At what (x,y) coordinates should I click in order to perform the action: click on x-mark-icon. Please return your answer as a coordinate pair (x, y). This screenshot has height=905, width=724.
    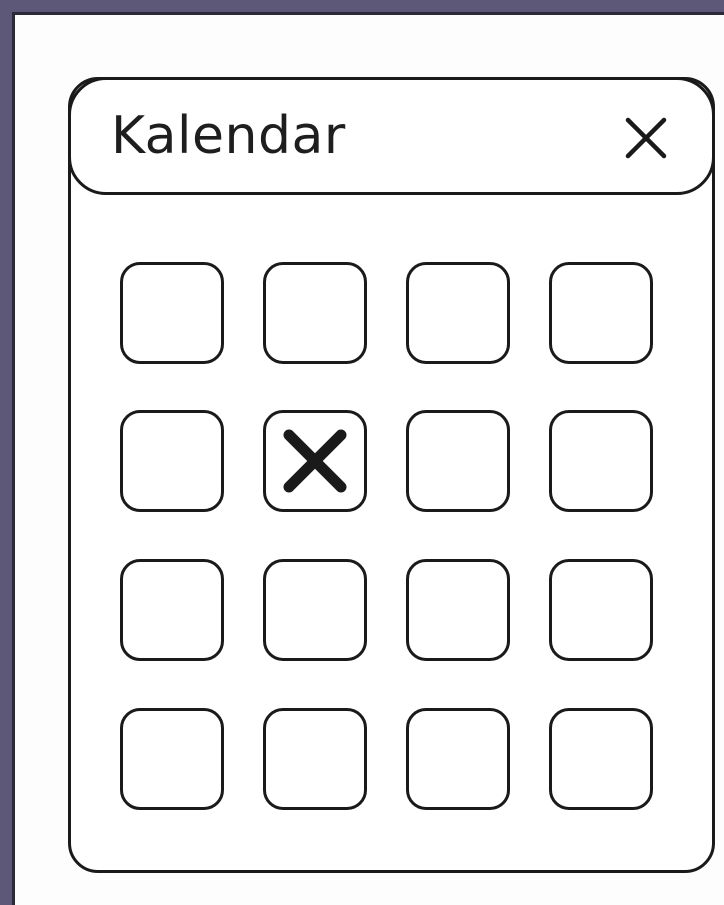
    Looking at the image, I should click on (315, 461).